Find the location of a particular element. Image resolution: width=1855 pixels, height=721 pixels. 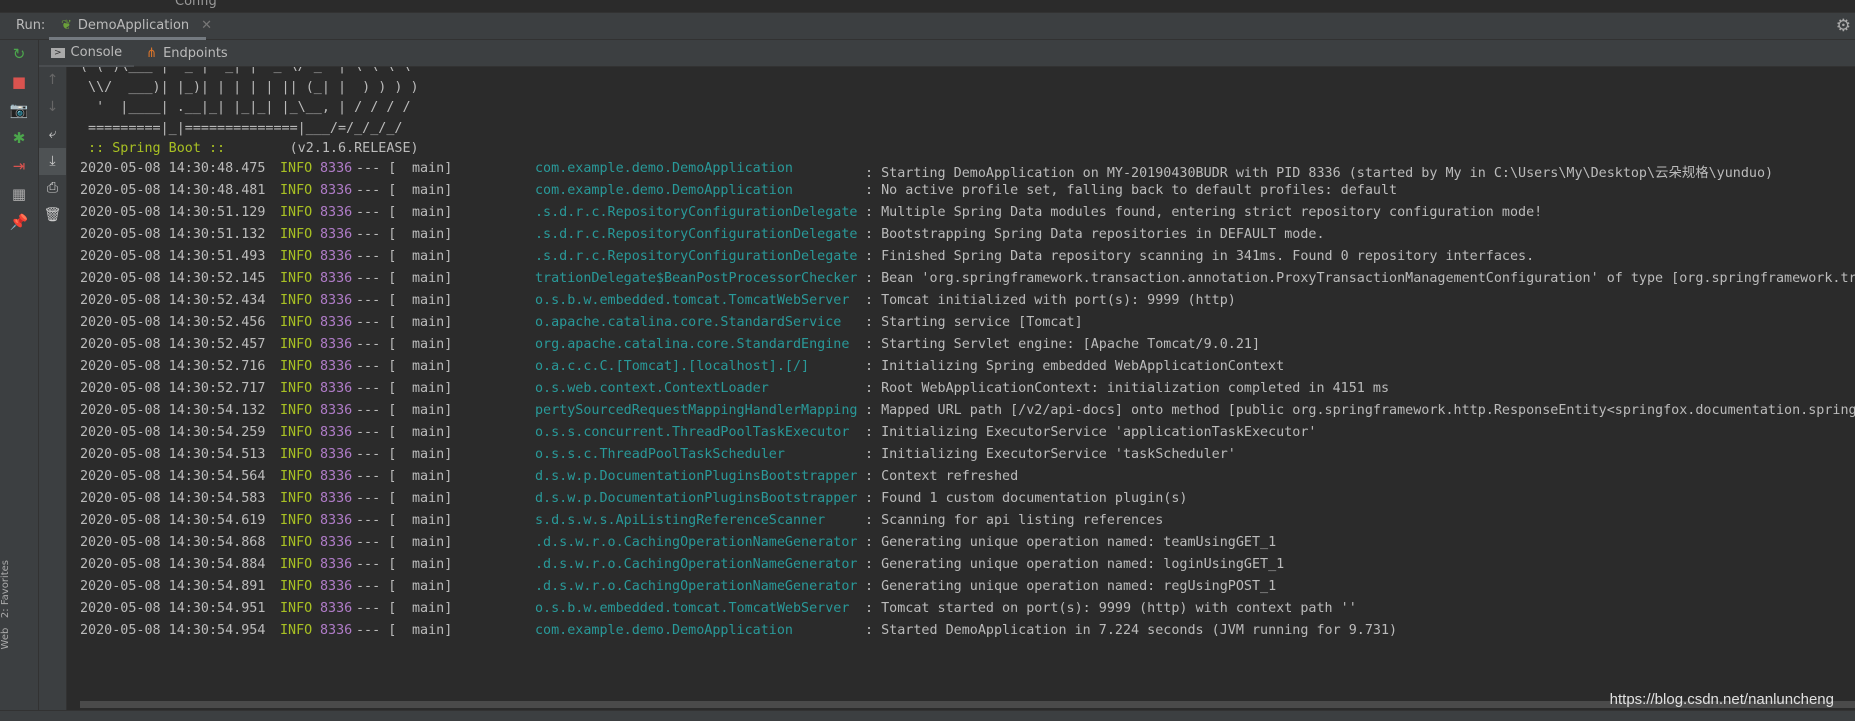

layout-icon: ▦ is located at coordinates (19, 194).